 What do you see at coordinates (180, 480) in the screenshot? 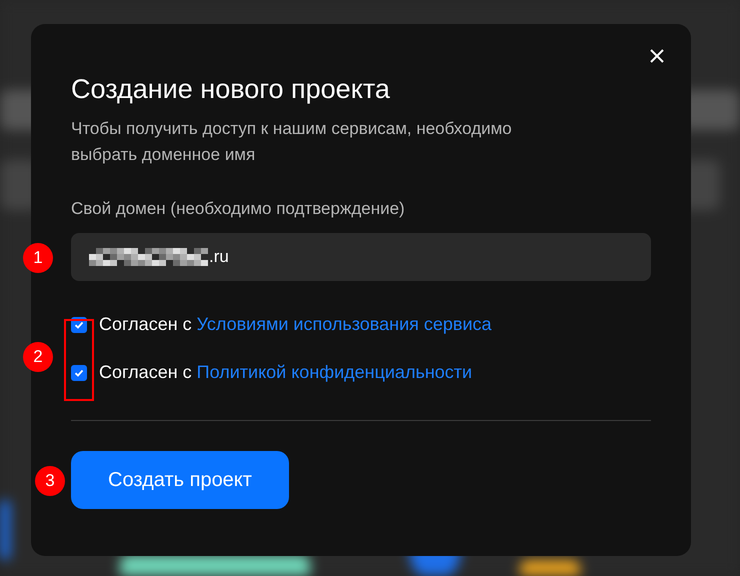
I see `create-project-button: Создать проект` at bounding box center [180, 480].